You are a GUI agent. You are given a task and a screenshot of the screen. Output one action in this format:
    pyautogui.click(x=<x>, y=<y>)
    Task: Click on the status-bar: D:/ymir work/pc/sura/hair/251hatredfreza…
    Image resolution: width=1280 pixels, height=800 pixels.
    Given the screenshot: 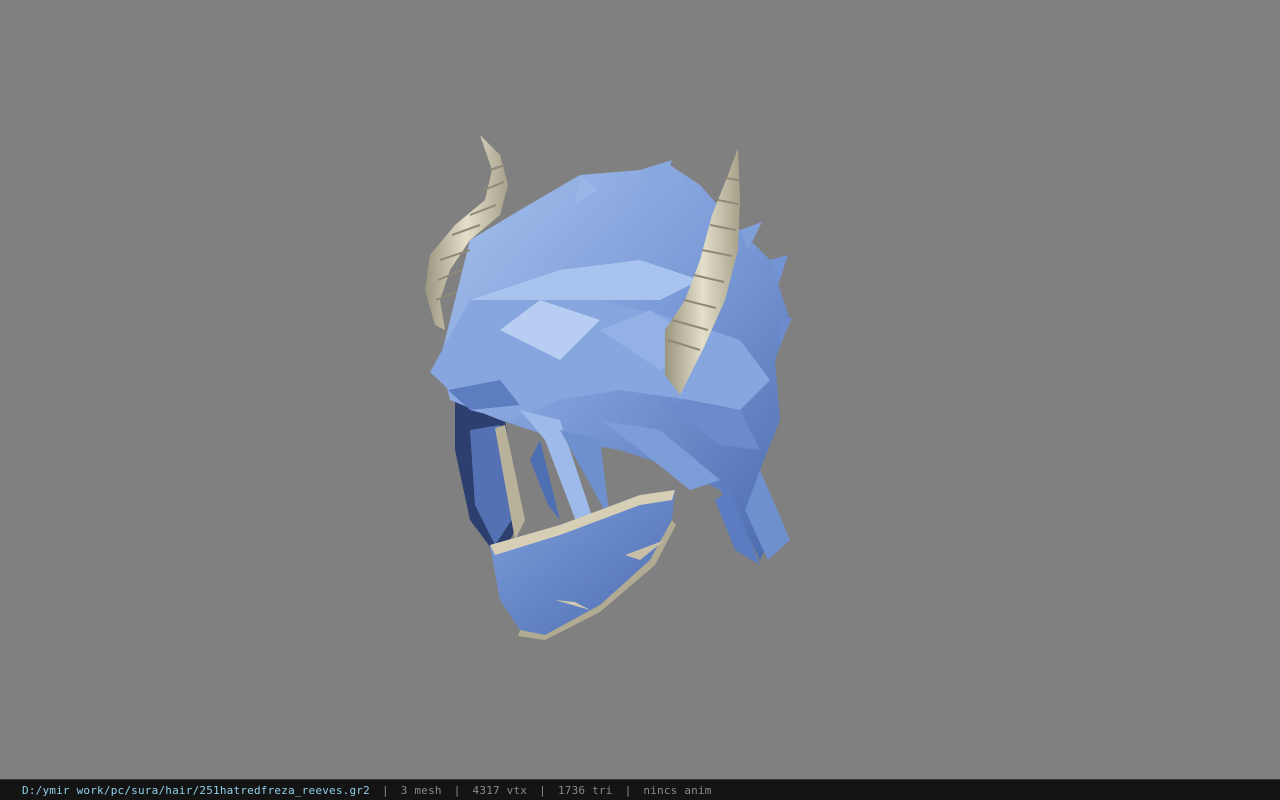 What is the action you would take?
    pyautogui.click(x=640, y=789)
    